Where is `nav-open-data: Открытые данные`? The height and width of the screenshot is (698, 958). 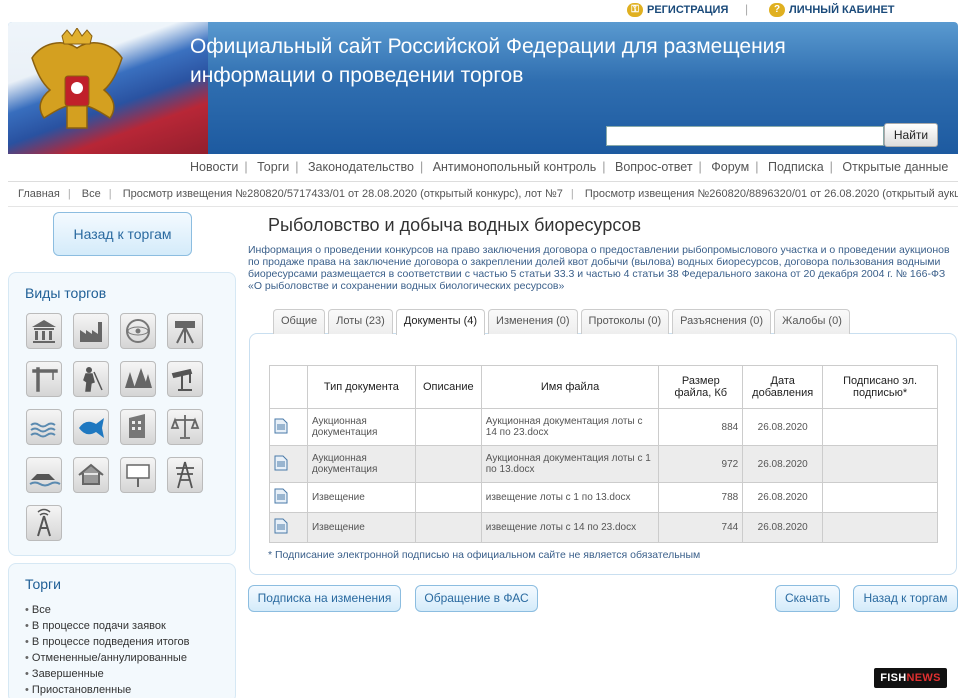
nav-open-data: Открытые данные is located at coordinates (895, 167).